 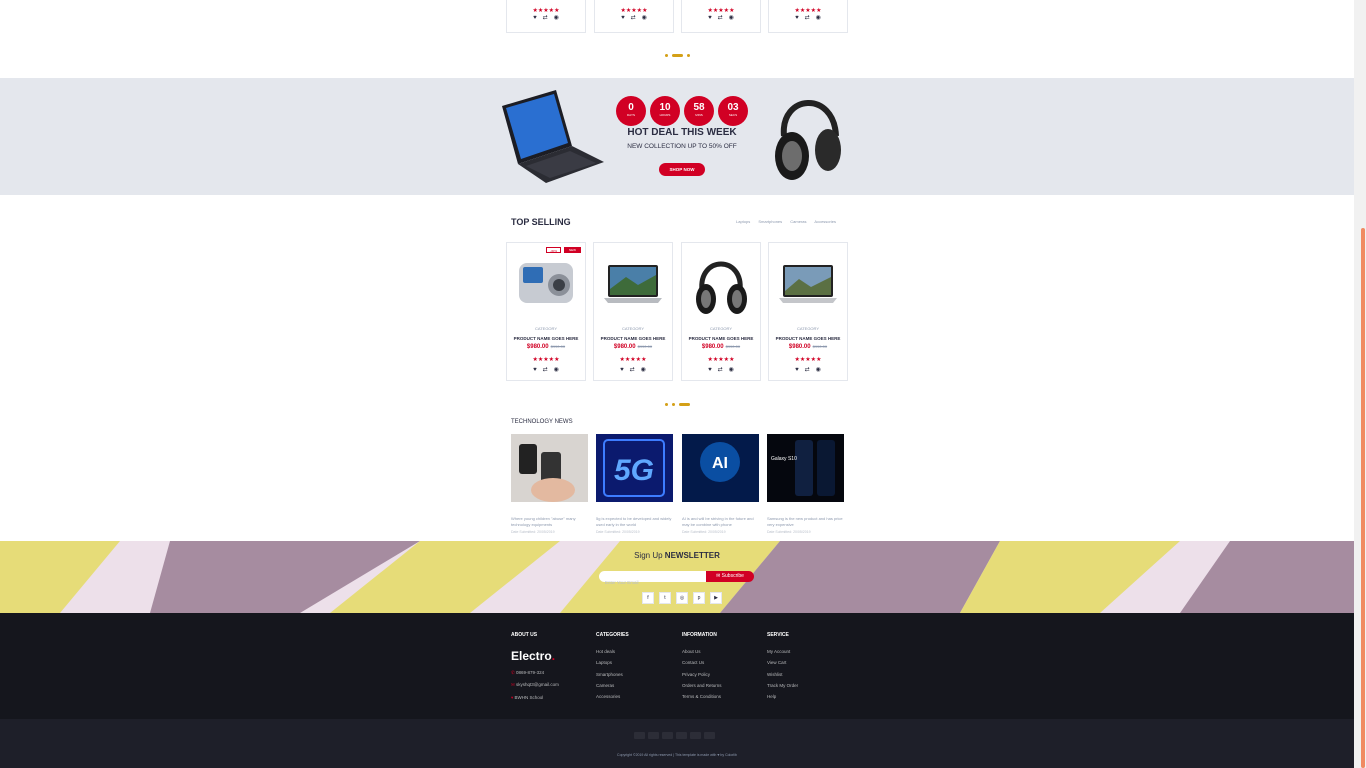 I want to click on footer-link: Privacy Policy, so click(x=702, y=674).